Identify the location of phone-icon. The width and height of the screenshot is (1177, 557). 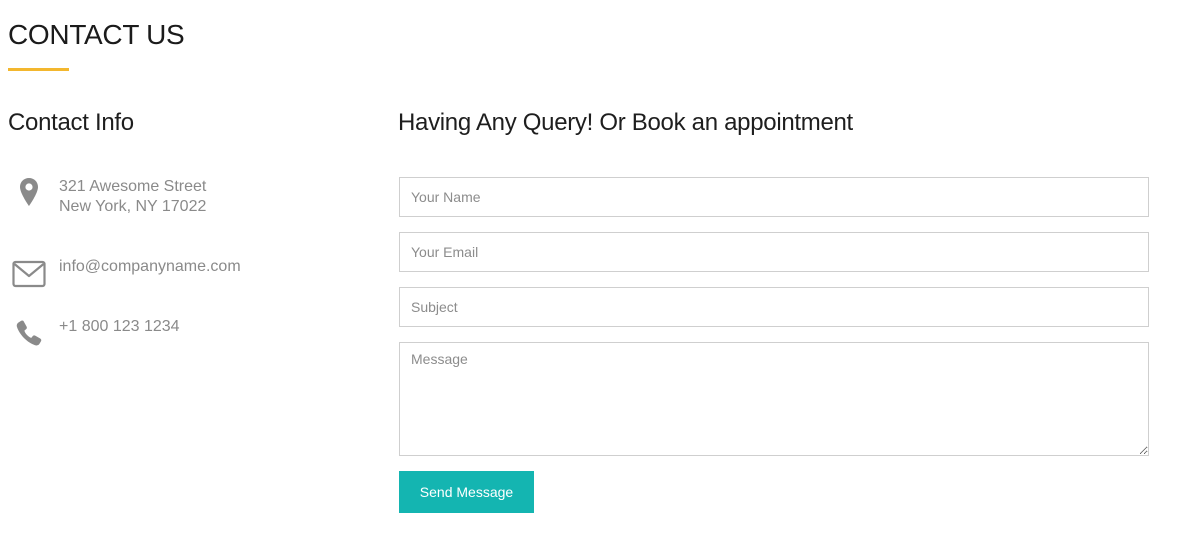
(29, 335).